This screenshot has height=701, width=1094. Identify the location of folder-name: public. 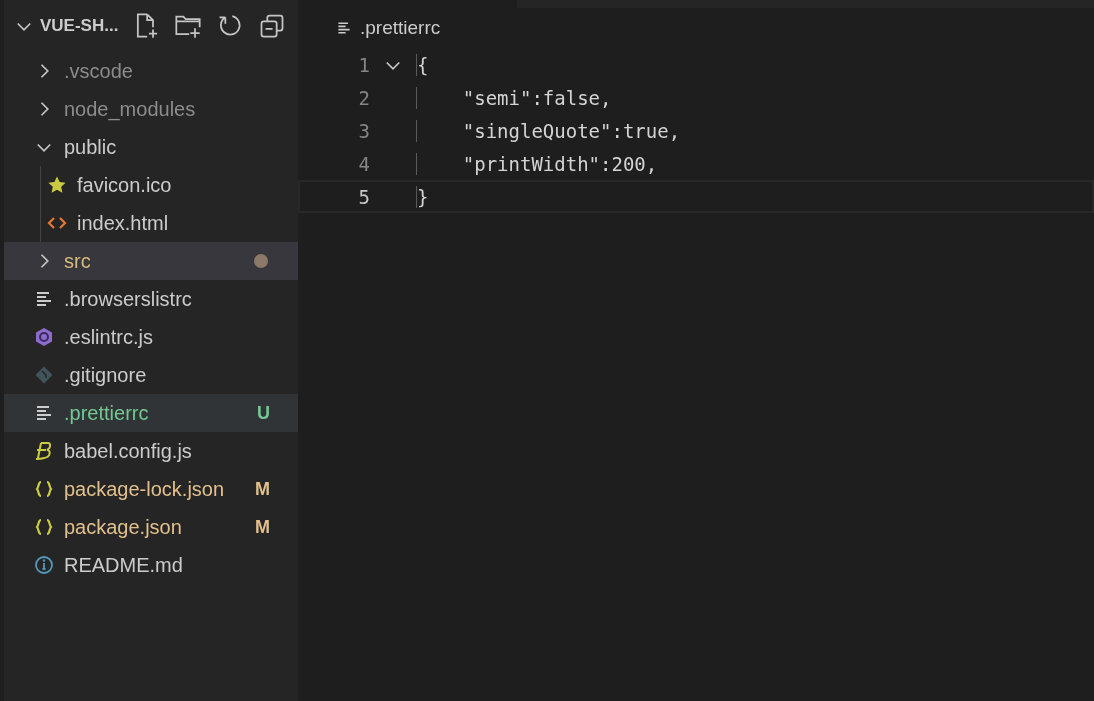
(91, 147).